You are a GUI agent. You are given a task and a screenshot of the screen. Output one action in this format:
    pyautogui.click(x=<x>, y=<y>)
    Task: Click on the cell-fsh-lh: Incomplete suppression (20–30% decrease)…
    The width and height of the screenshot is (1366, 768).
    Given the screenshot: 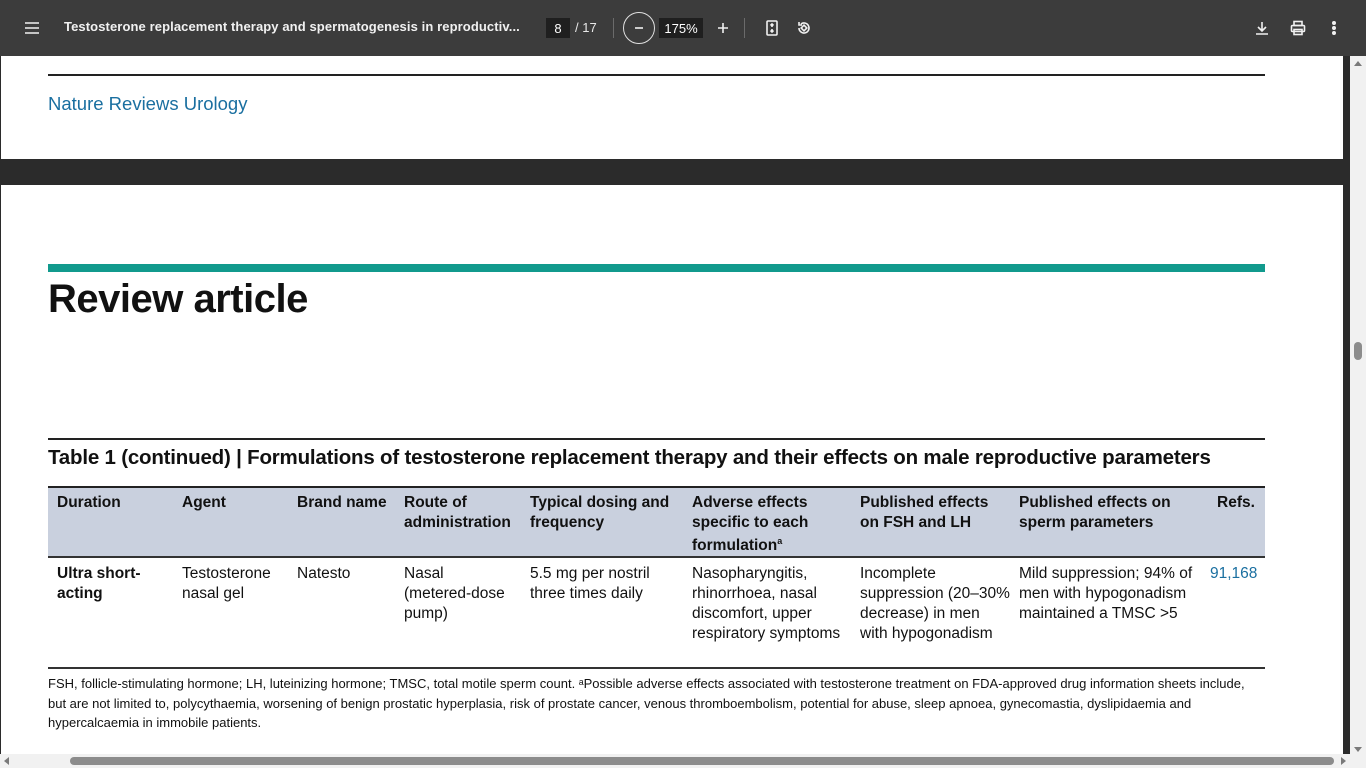 What is the action you would take?
    pyautogui.click(x=935, y=603)
    